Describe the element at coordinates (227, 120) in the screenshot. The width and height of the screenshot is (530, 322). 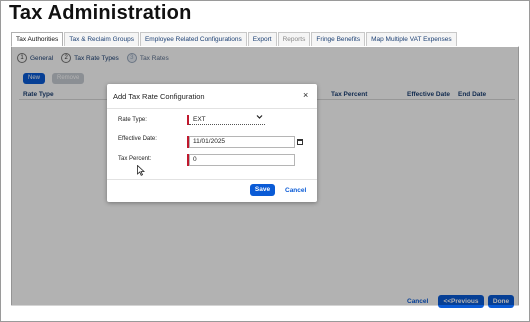
I see `rate-type-select: EXT` at that location.